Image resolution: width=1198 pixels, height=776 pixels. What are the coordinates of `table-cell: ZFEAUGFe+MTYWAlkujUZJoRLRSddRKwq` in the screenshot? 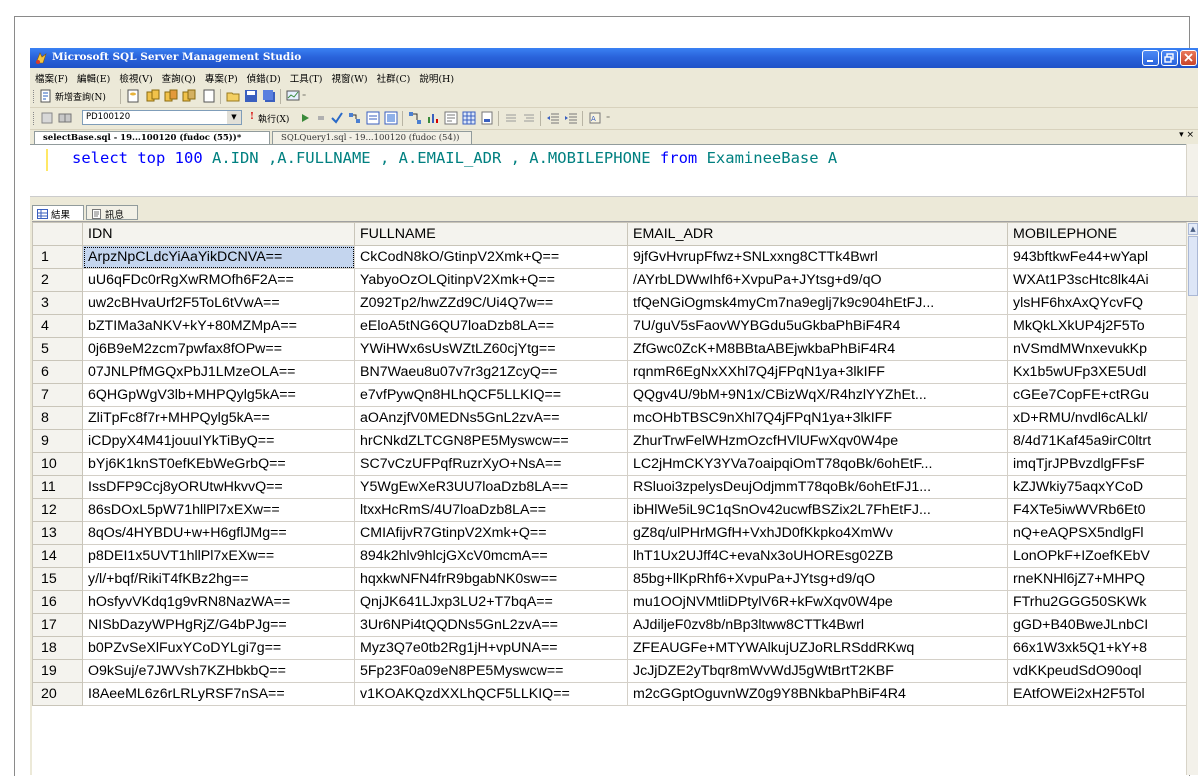 It's located at (817, 648).